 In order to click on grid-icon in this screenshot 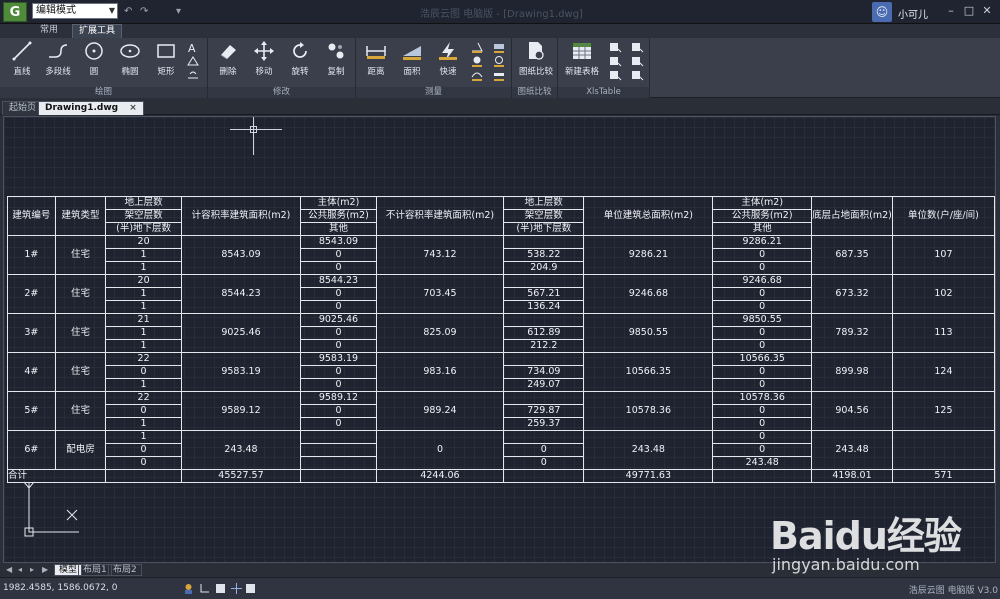, I will do `click(220, 588)`.